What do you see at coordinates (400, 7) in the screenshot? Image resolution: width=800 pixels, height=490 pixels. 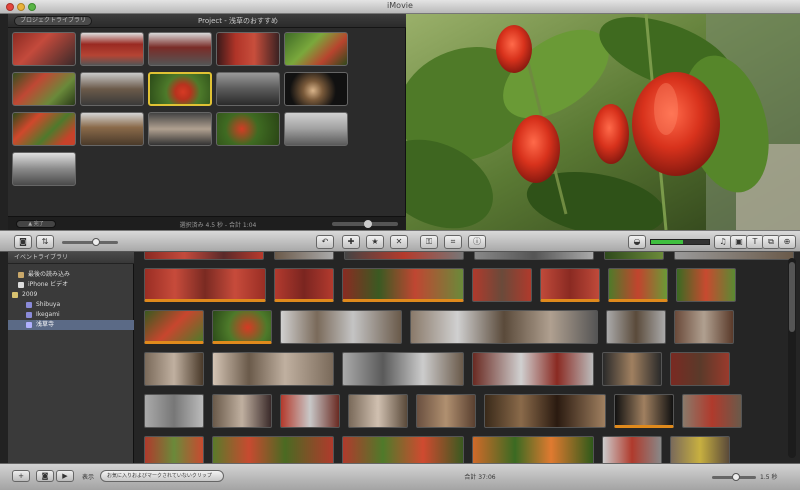 I see `title-bar: iMovie` at bounding box center [400, 7].